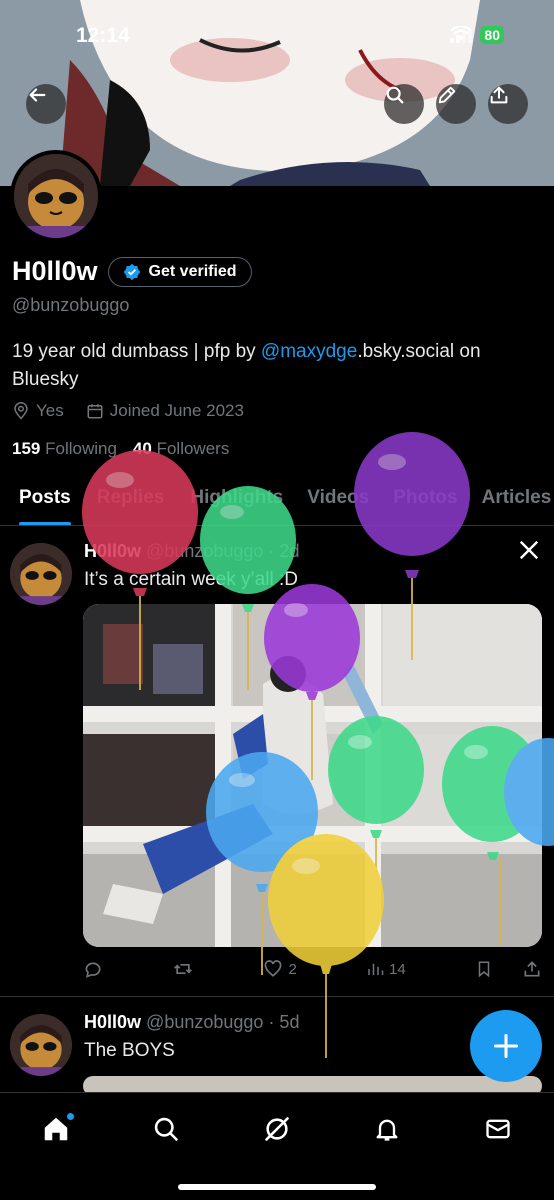 Image resolution: width=554 pixels, height=1200 pixels. I want to click on status-time: 12:14, so click(103, 35).